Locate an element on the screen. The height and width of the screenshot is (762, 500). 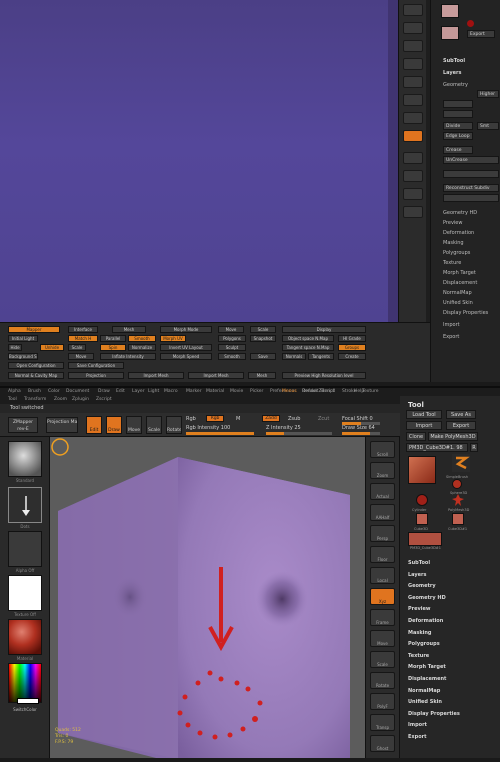
menu-item: Light is located at coordinates (153, 391).